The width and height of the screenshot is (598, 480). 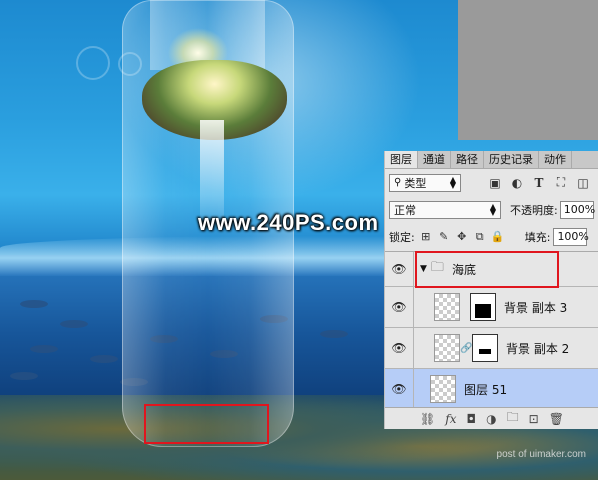 What do you see at coordinates (555, 159) in the screenshot?
I see `tab-actions: 动作` at bounding box center [555, 159].